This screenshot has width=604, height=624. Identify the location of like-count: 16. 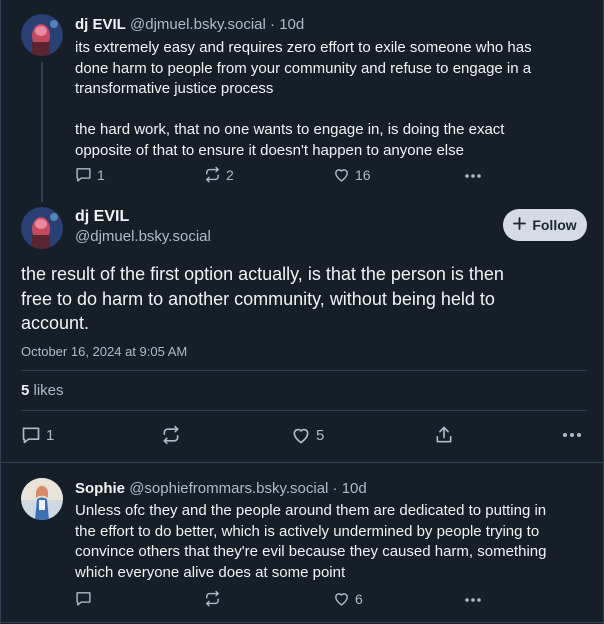
(363, 174).